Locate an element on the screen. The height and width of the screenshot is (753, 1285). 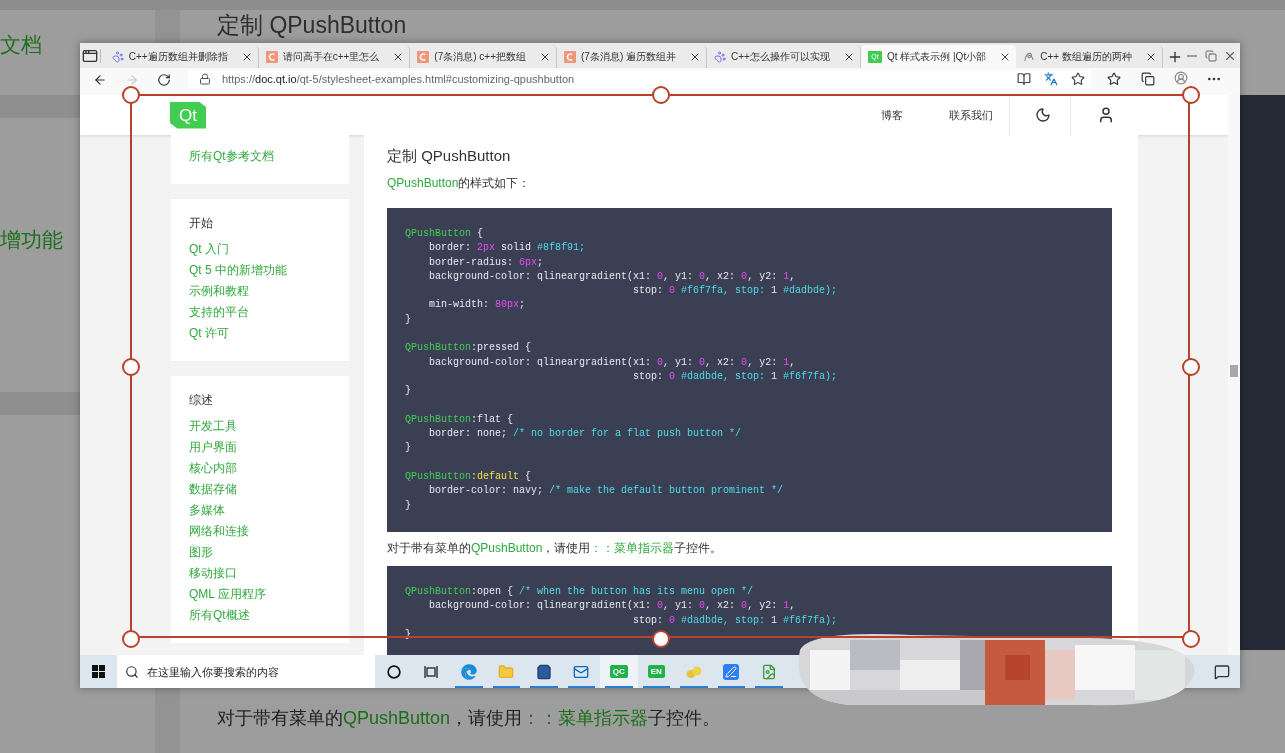
taskbar-app: EN is located at coordinates (656, 671).